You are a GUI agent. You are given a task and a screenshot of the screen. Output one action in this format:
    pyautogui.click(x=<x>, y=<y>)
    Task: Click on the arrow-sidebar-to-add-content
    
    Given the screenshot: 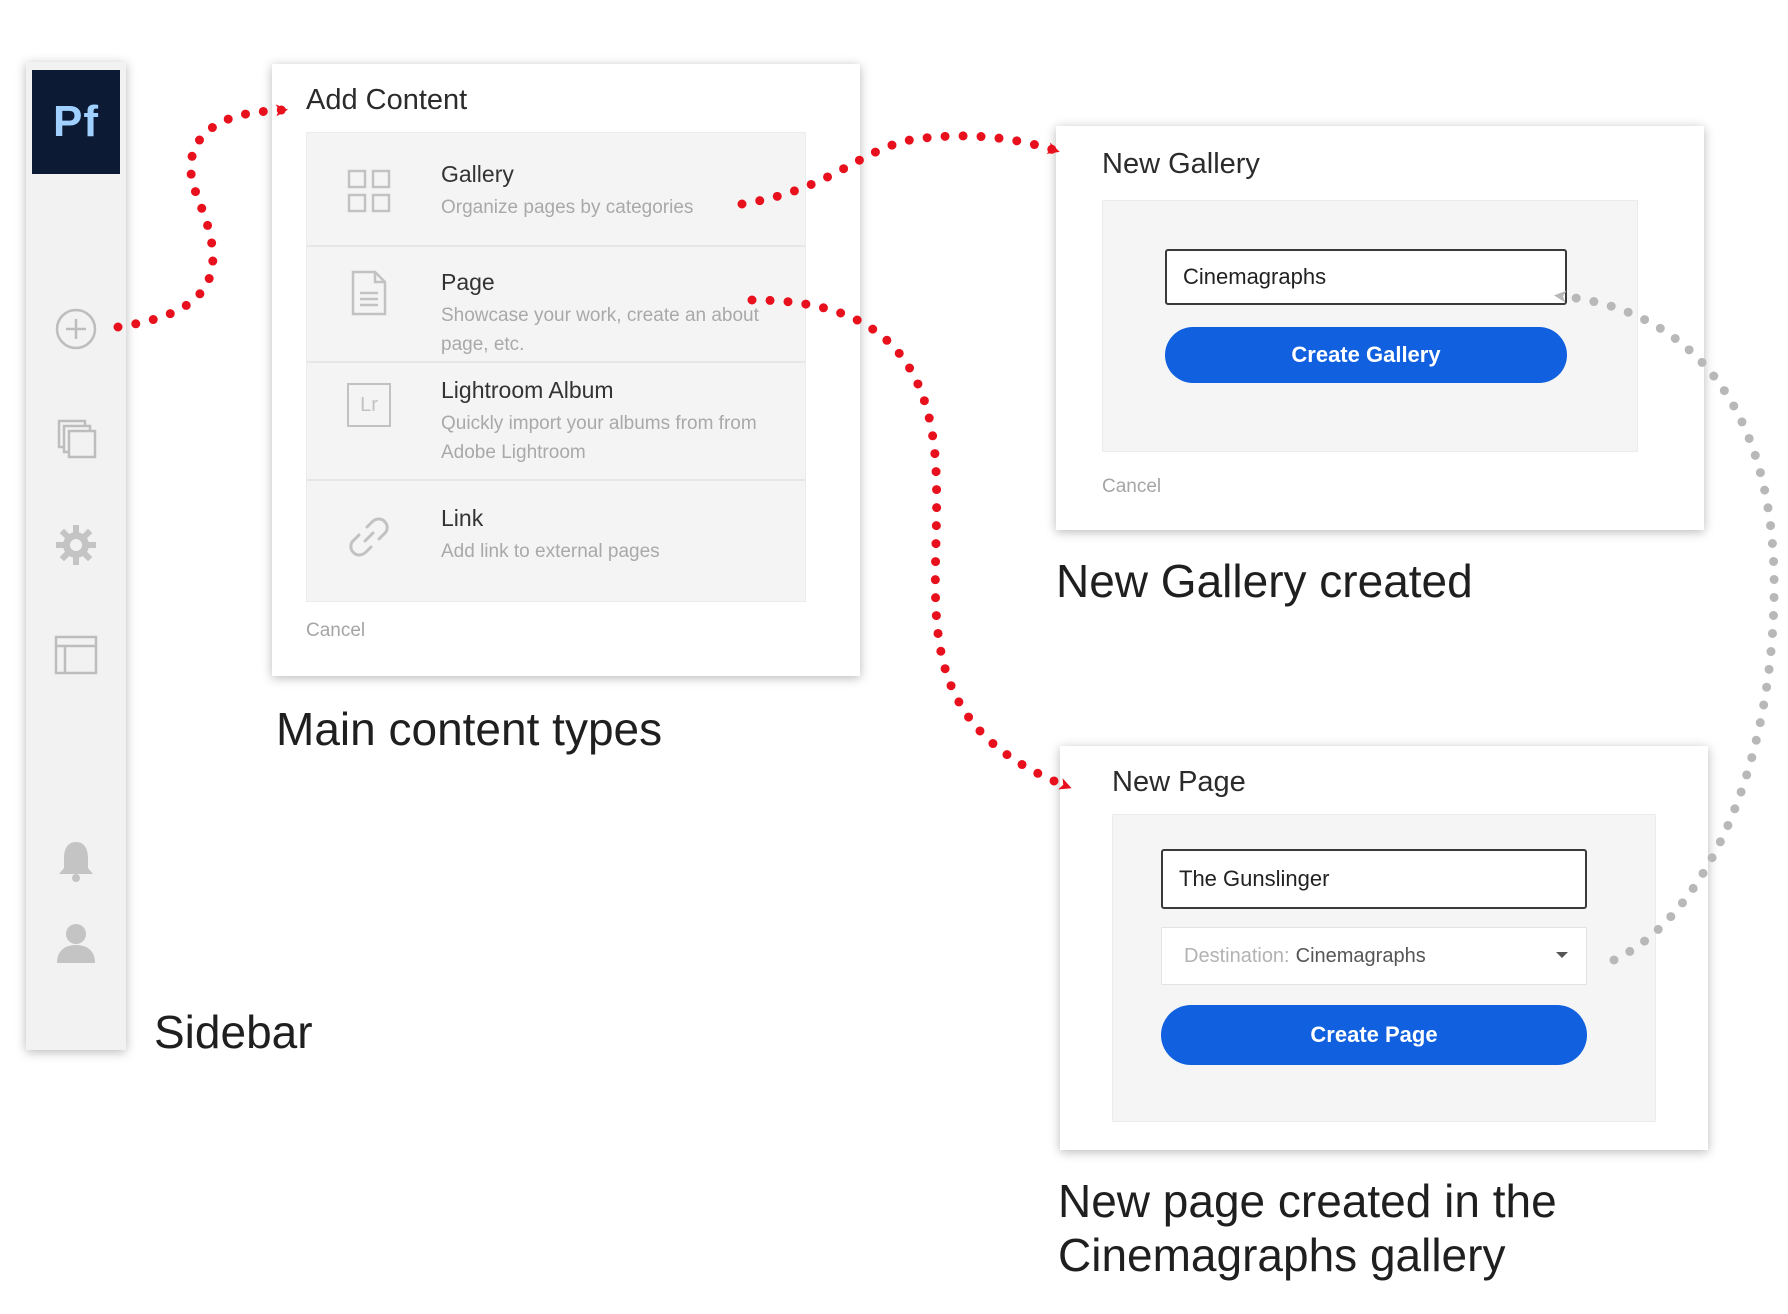 What is the action you would take?
    pyautogui.click(x=200, y=218)
    